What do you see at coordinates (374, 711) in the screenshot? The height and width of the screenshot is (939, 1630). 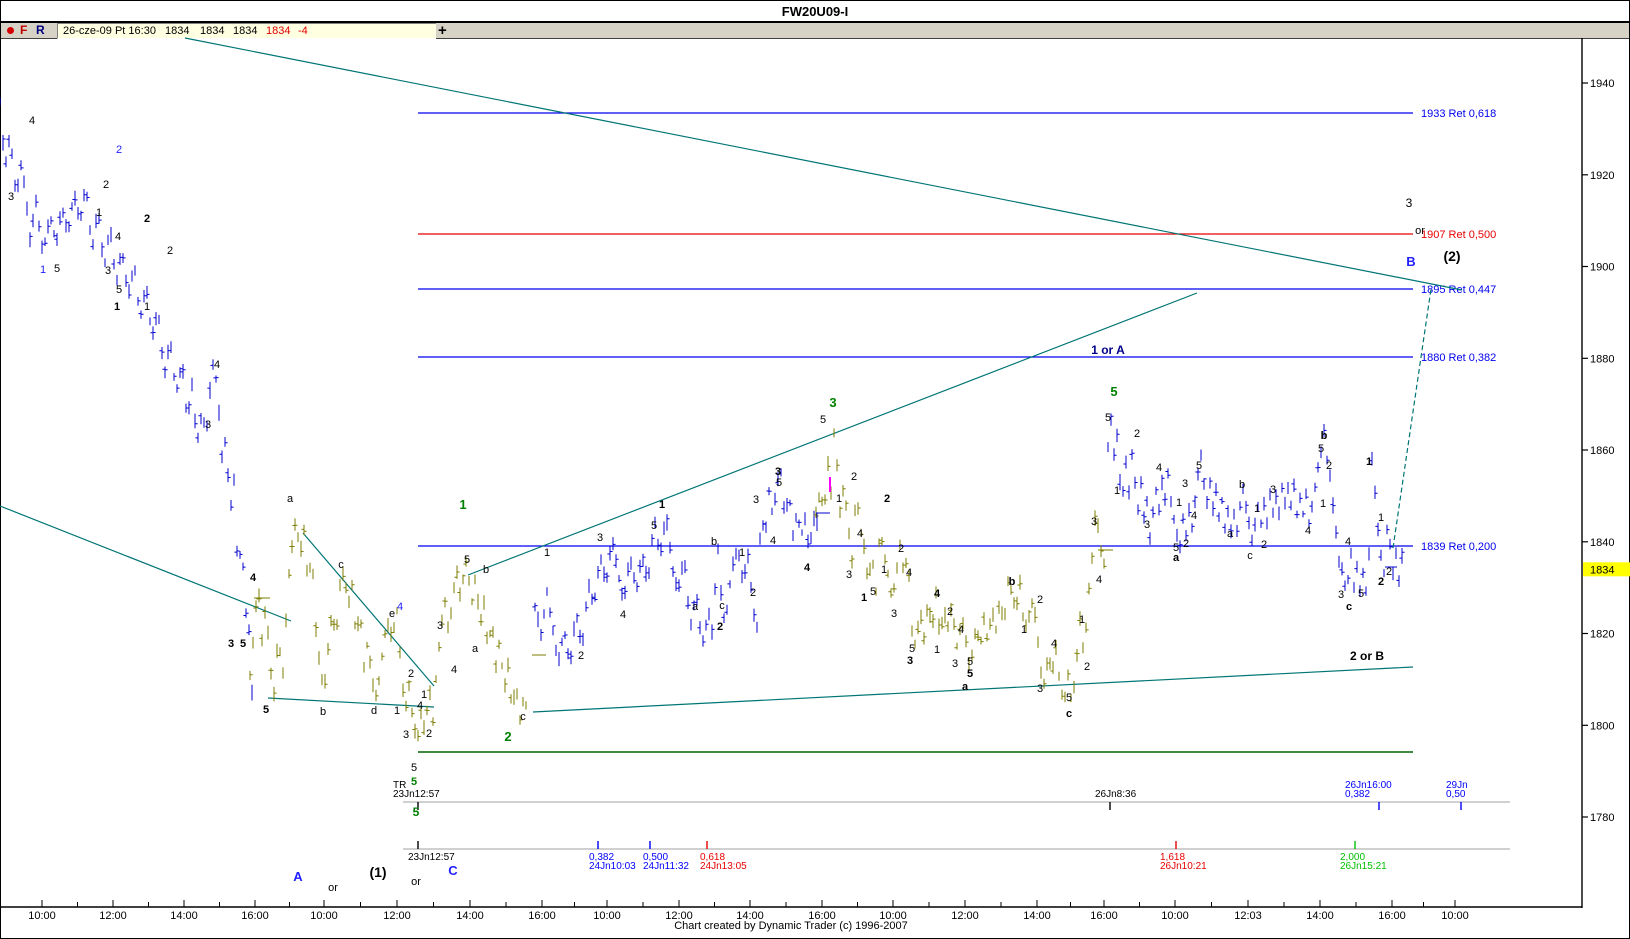 I see `wave-label: d` at bounding box center [374, 711].